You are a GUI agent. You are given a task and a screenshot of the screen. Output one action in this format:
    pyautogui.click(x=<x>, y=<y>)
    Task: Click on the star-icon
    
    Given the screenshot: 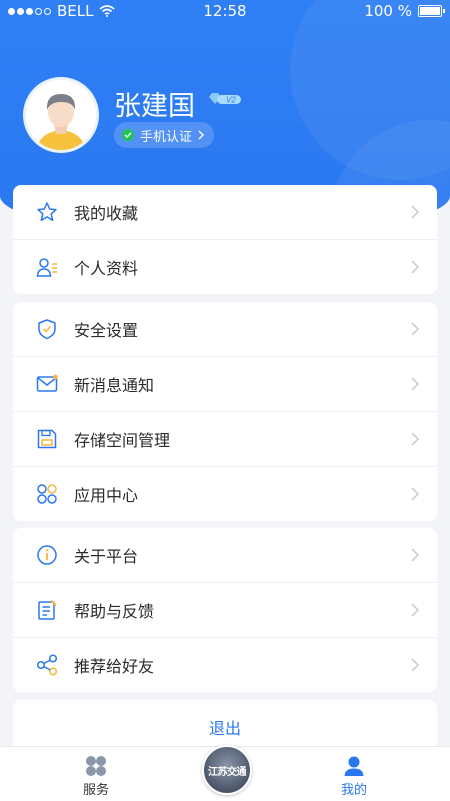 What is the action you would take?
    pyautogui.click(x=47, y=212)
    